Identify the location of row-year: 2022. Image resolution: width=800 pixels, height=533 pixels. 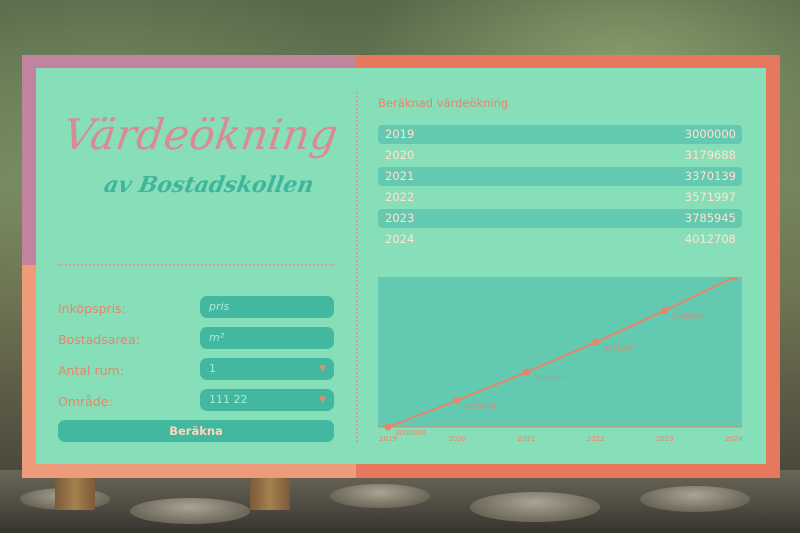
(400, 197).